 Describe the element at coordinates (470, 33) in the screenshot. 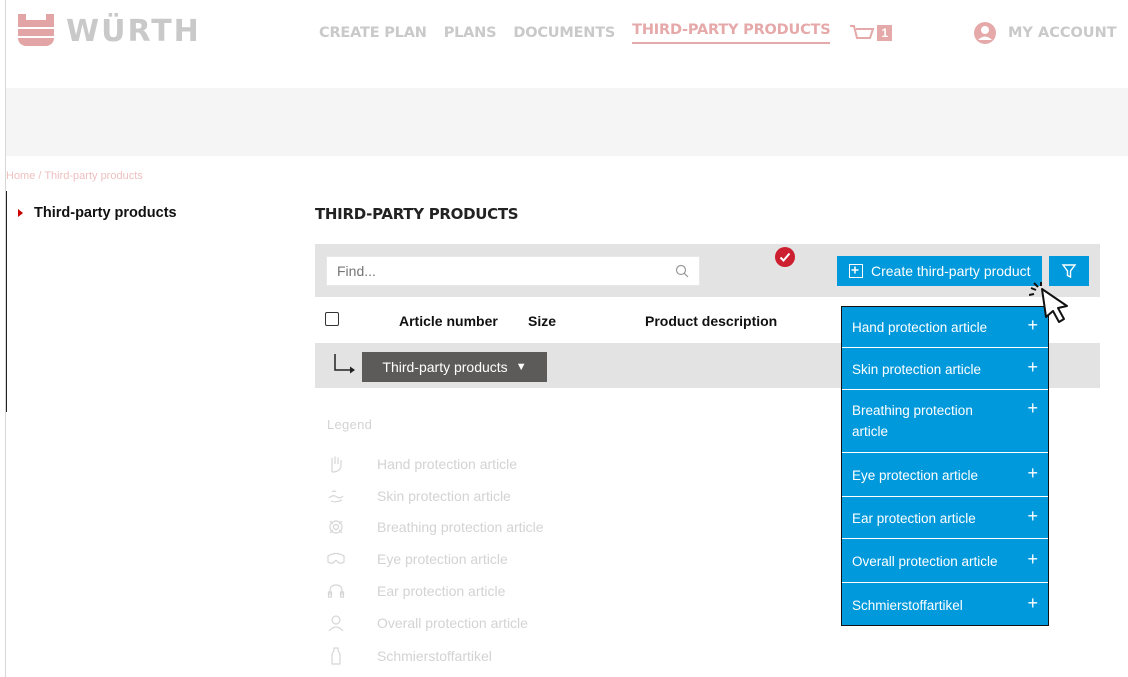

I see `nav-plans: PLANS` at that location.